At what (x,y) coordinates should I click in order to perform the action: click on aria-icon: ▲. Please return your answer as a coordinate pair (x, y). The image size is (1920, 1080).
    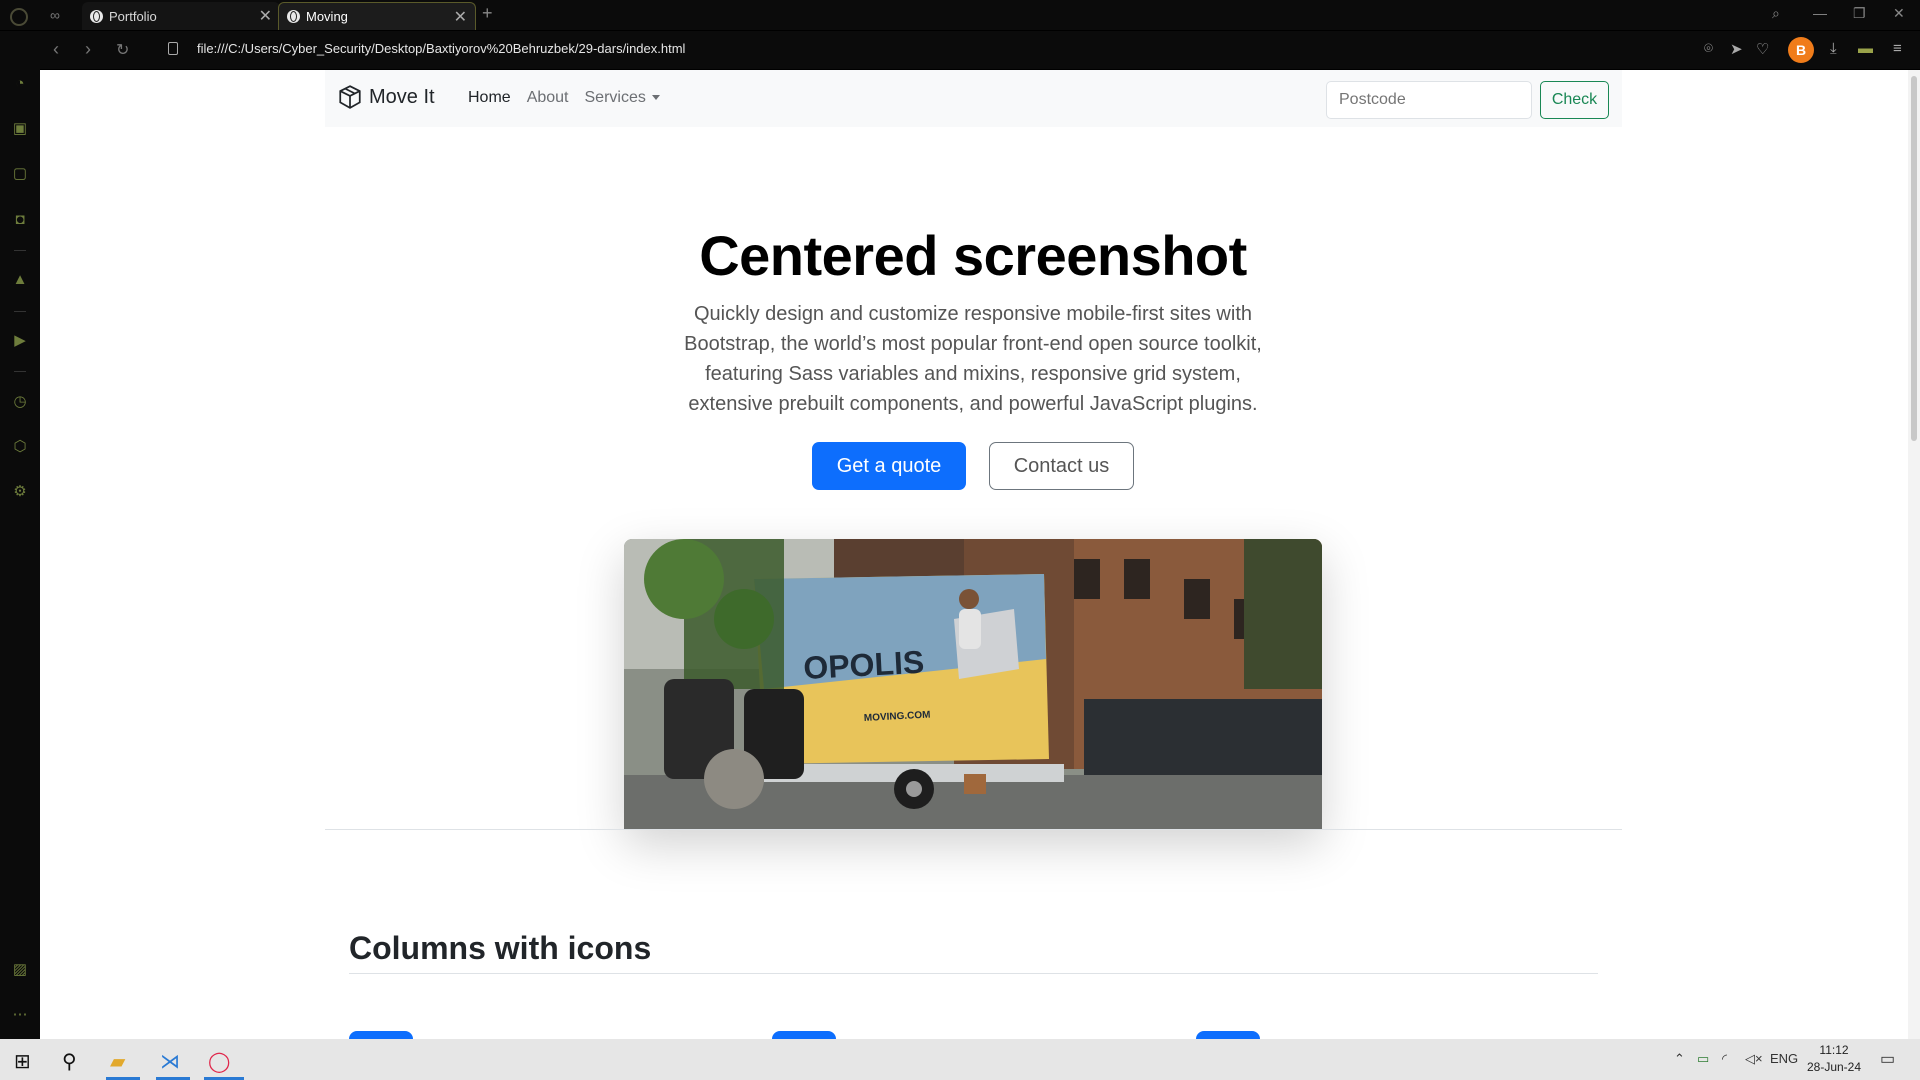
    Looking at the image, I should click on (20, 280).